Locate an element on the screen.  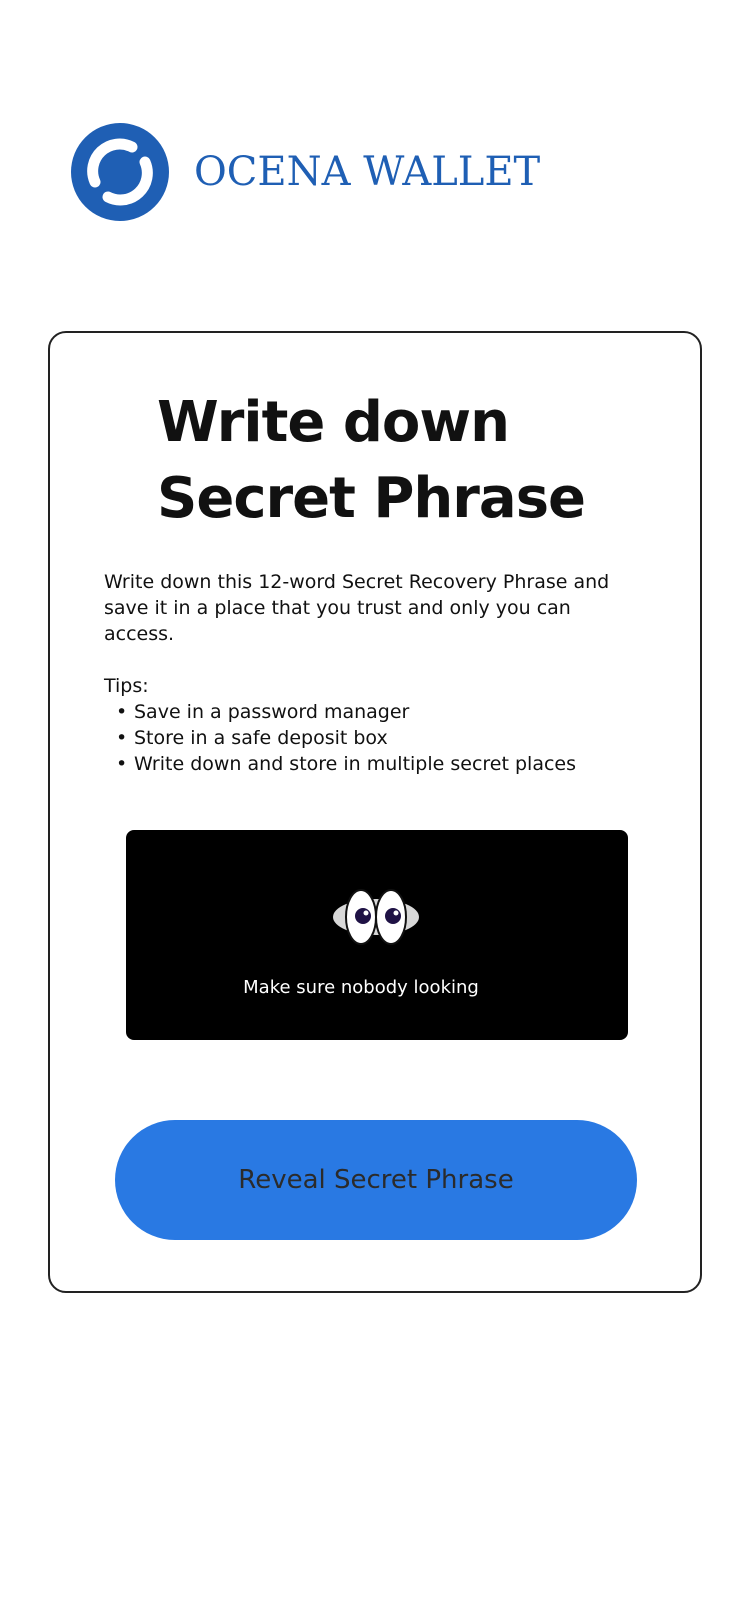
brand-logo: OCENA WALLET is located at coordinates (305, 172).